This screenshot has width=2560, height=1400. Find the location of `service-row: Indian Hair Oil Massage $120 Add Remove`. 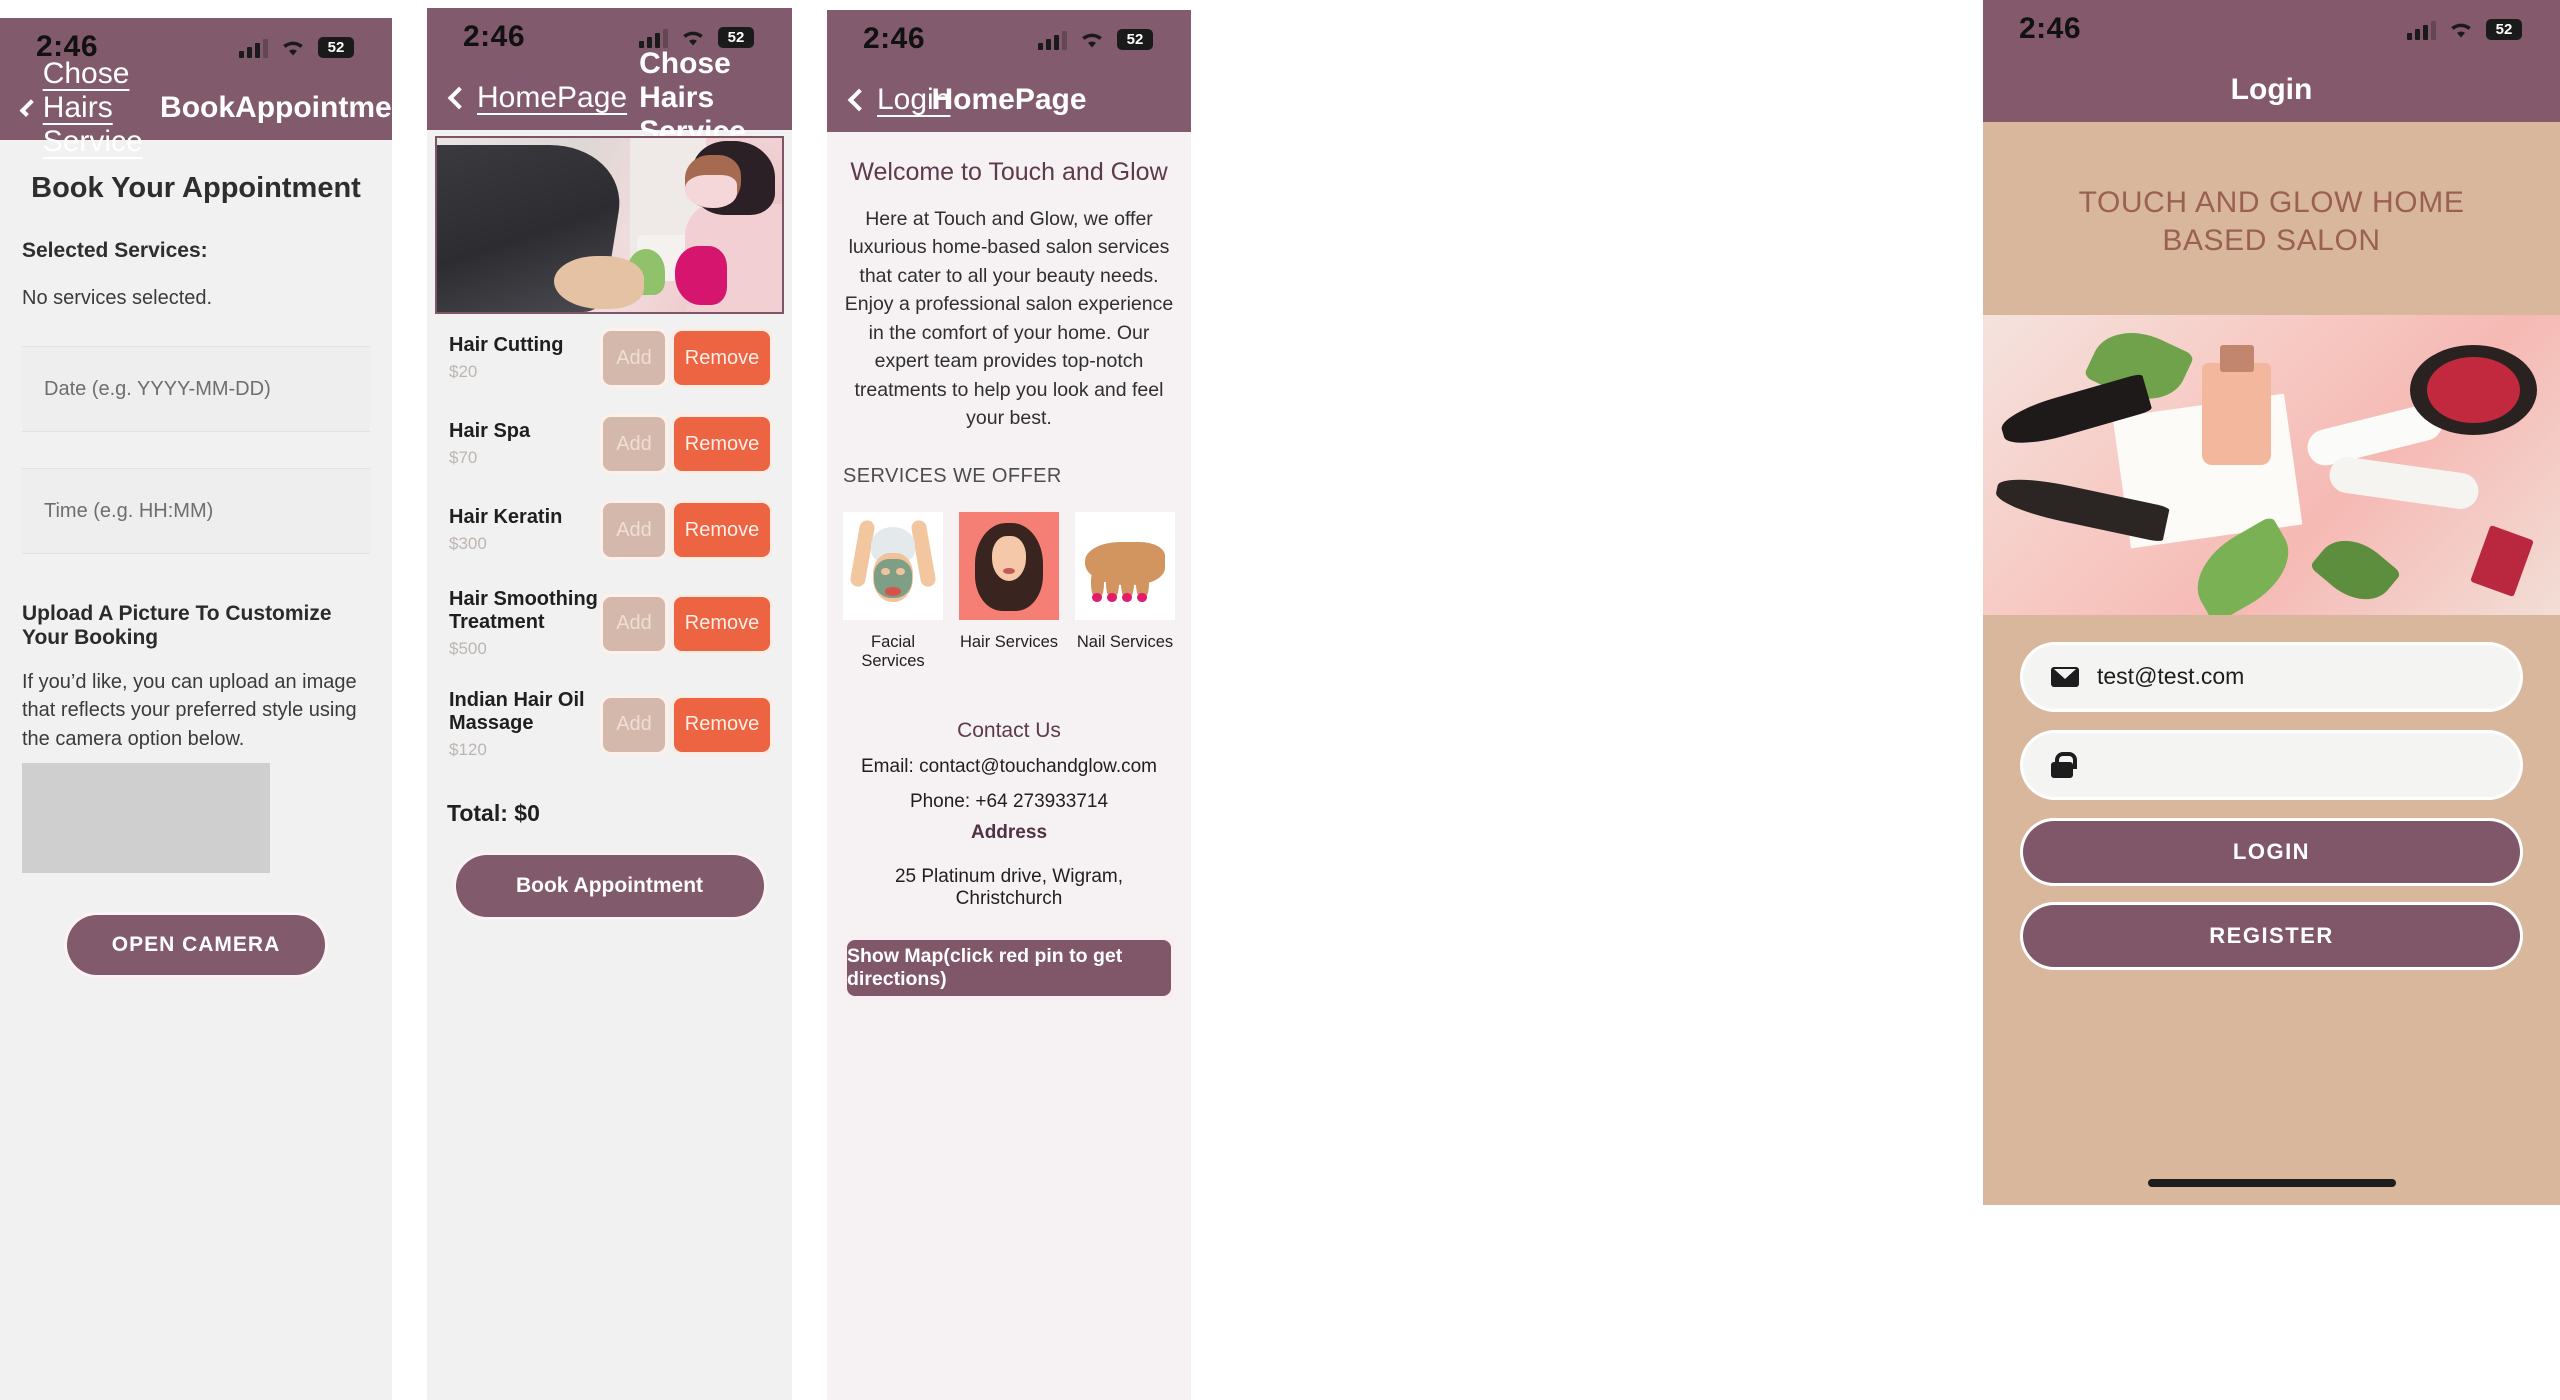

service-row: Indian Hair Oil Massage $120 Add Remove is located at coordinates (609, 723).